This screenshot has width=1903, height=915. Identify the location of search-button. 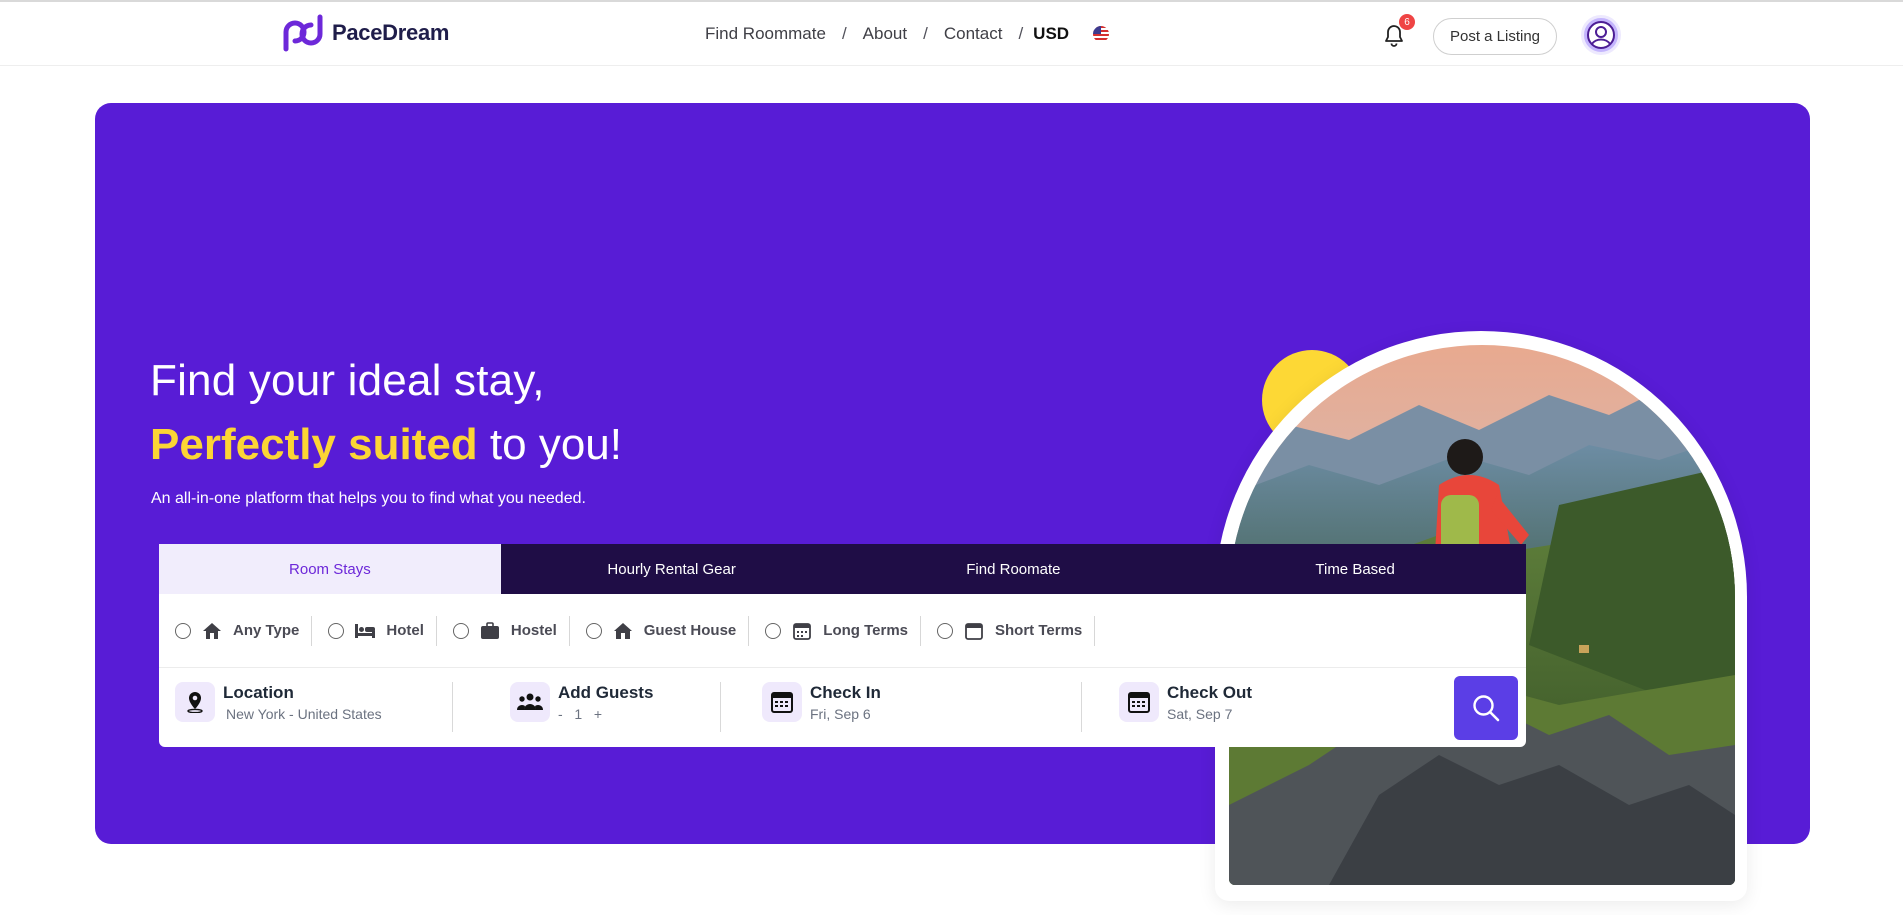
(1486, 708).